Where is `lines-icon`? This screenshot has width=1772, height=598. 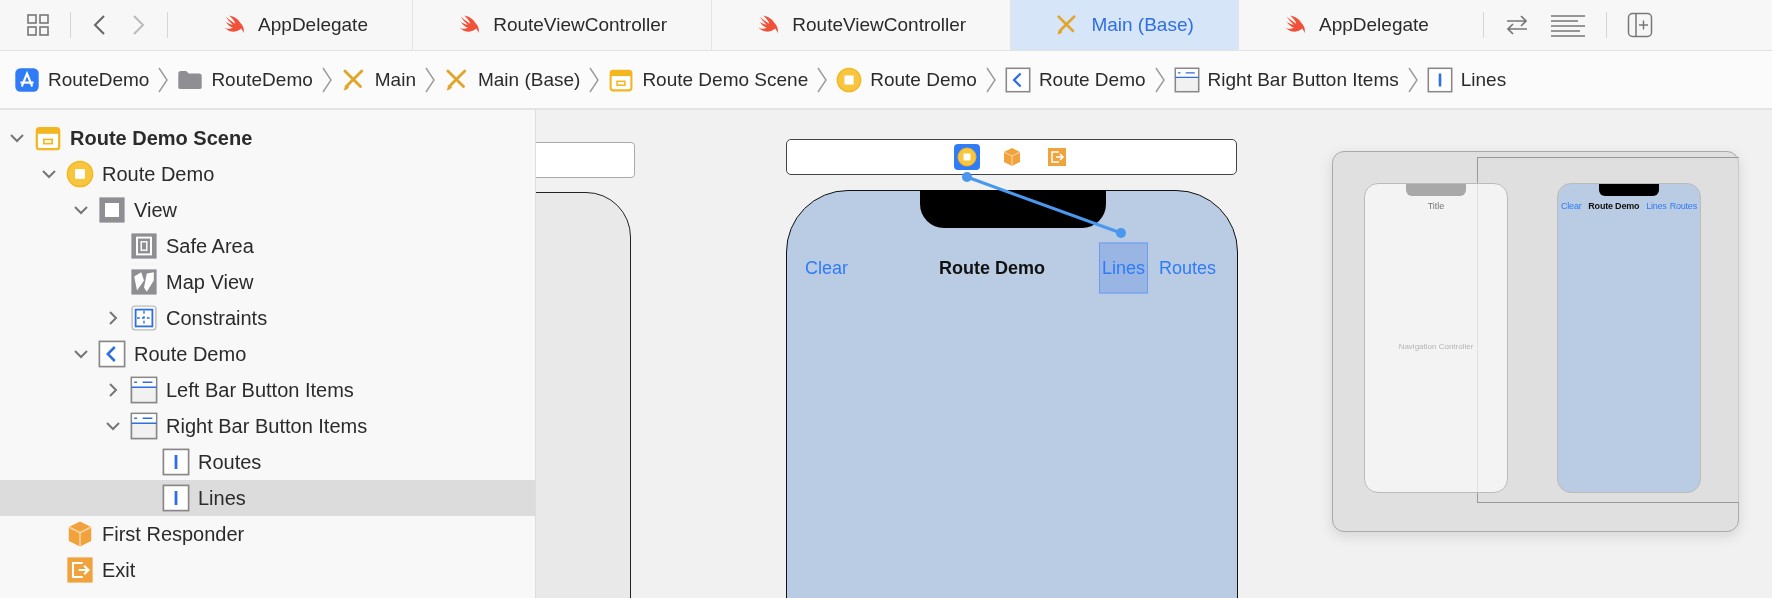 lines-icon is located at coordinates (1568, 25).